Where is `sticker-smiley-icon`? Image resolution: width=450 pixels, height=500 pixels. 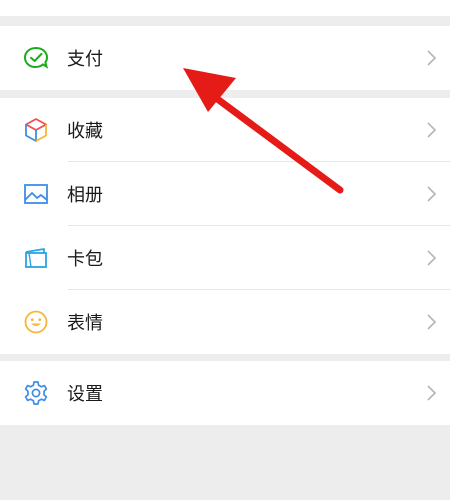 sticker-smiley-icon is located at coordinates (36, 322).